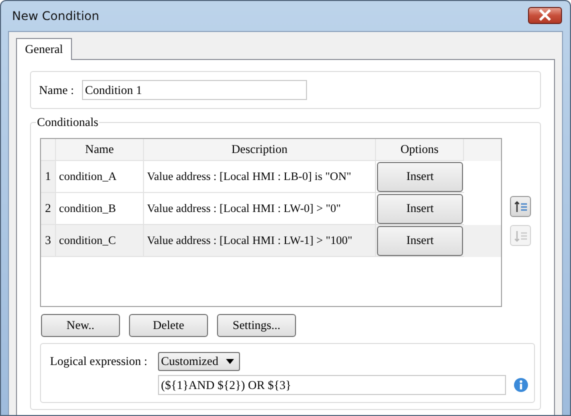 Image resolution: width=571 pixels, height=416 pixels. Describe the element at coordinates (100, 241) in the screenshot. I see `table-cell: condition_C` at that location.